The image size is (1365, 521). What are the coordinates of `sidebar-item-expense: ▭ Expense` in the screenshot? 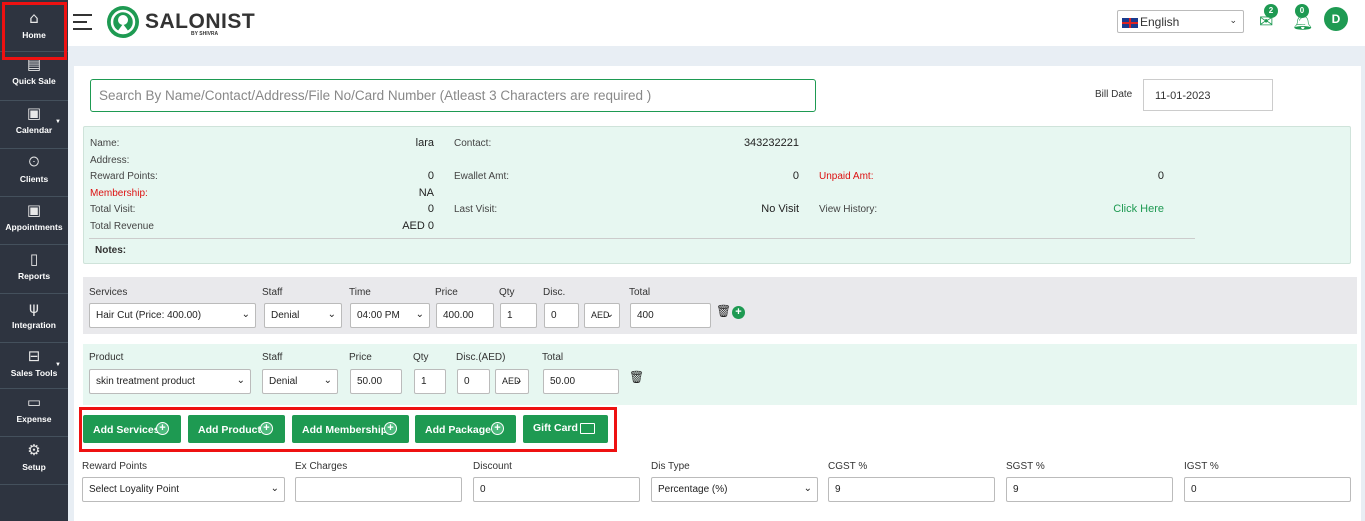 It's located at (34, 409).